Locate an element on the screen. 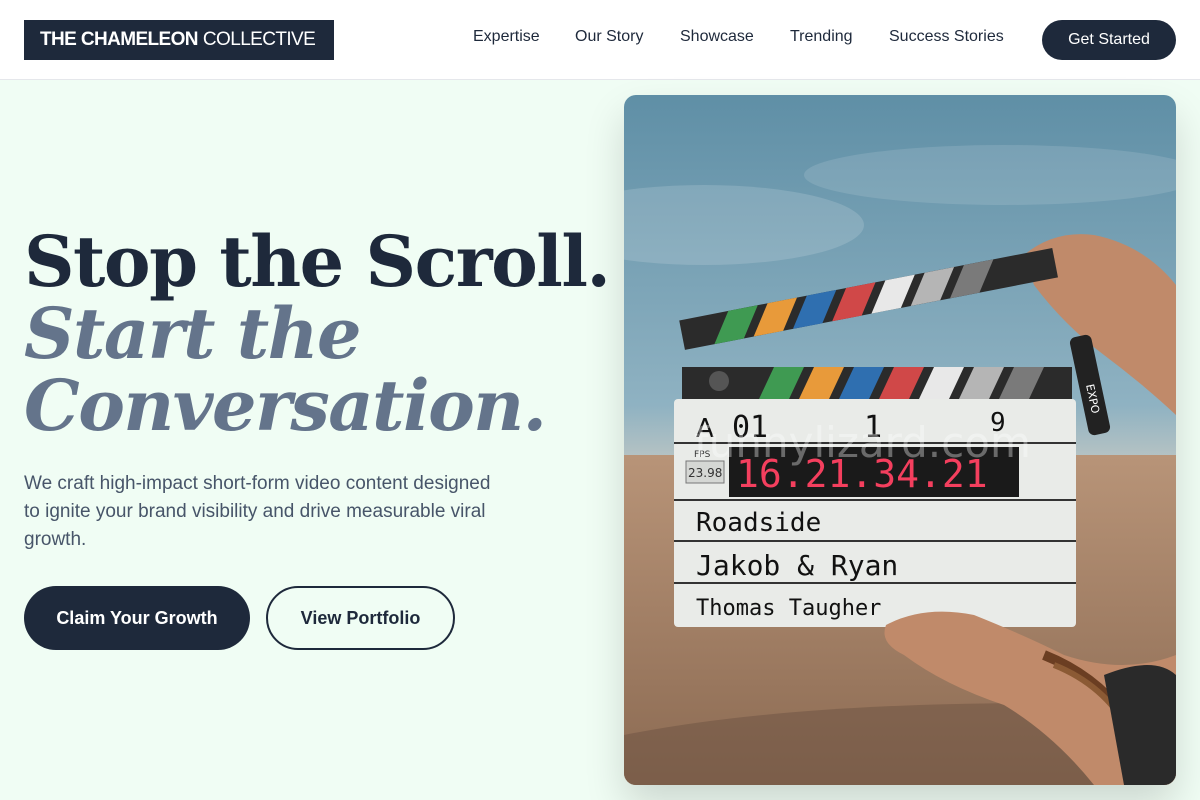  brand-name-light: COLLECTIVE is located at coordinates (259, 39).